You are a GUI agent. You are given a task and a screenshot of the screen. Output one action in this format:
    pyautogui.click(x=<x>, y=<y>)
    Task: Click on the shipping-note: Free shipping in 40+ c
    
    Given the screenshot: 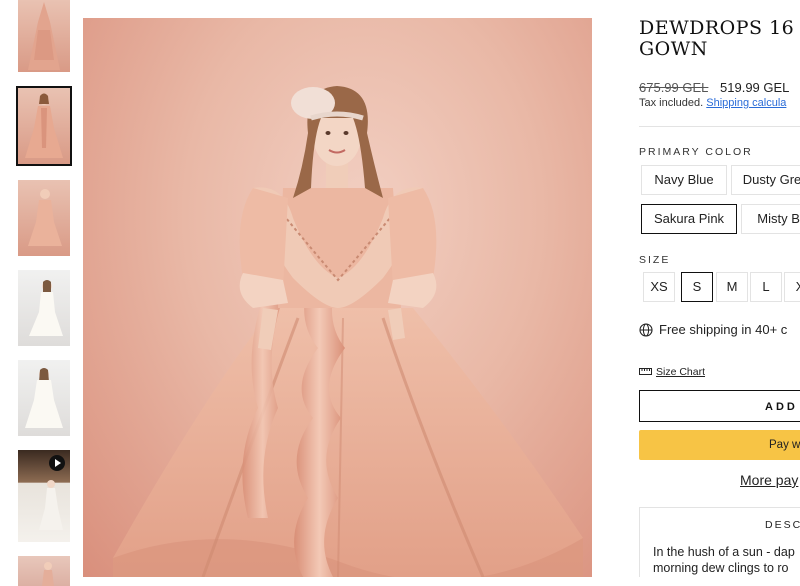 What is the action you would take?
    pyautogui.click(x=713, y=329)
    